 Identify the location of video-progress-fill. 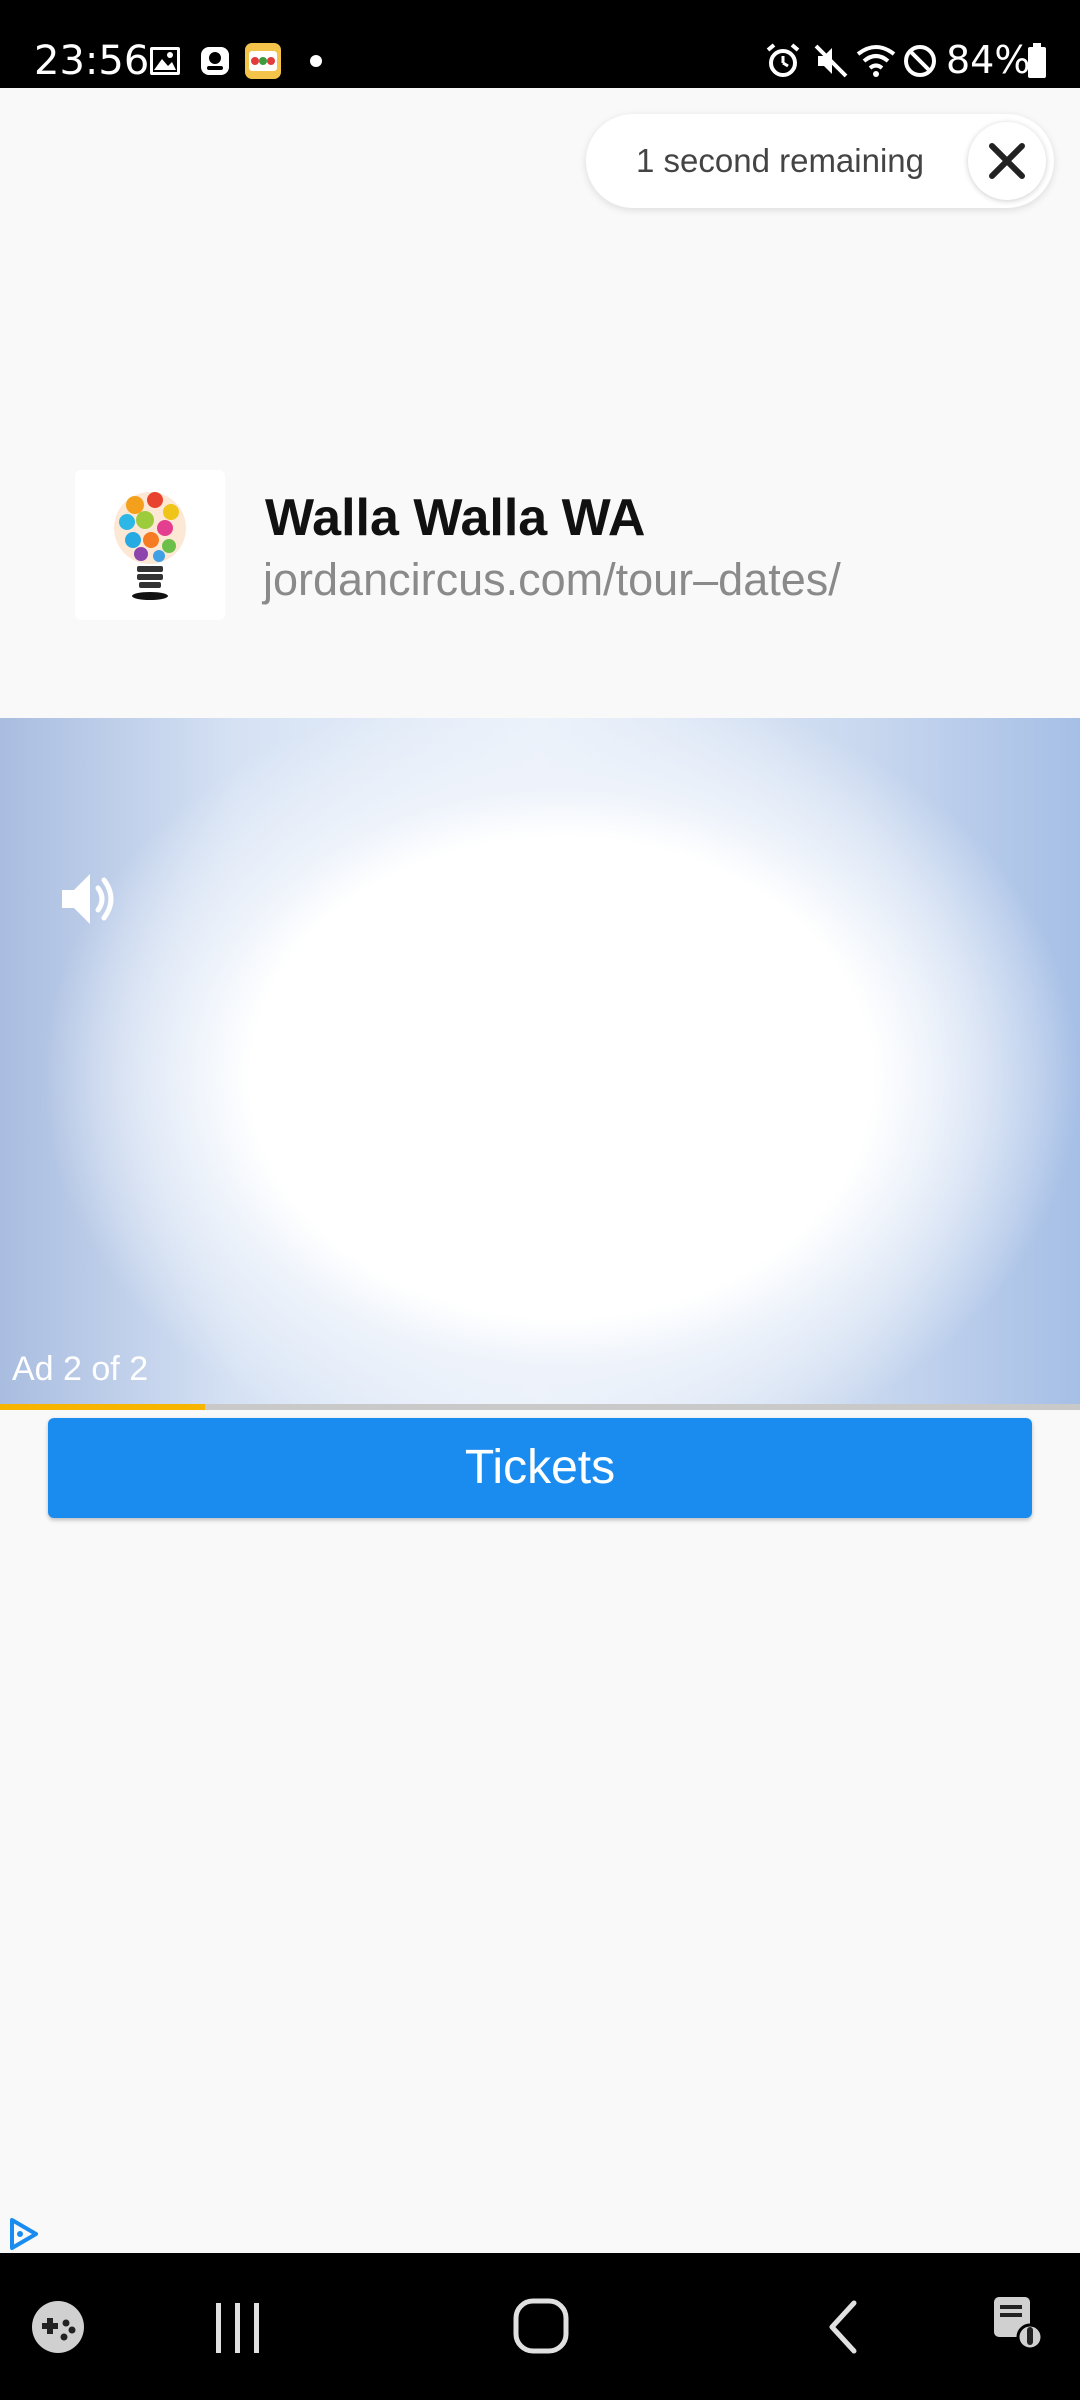
(103, 1407).